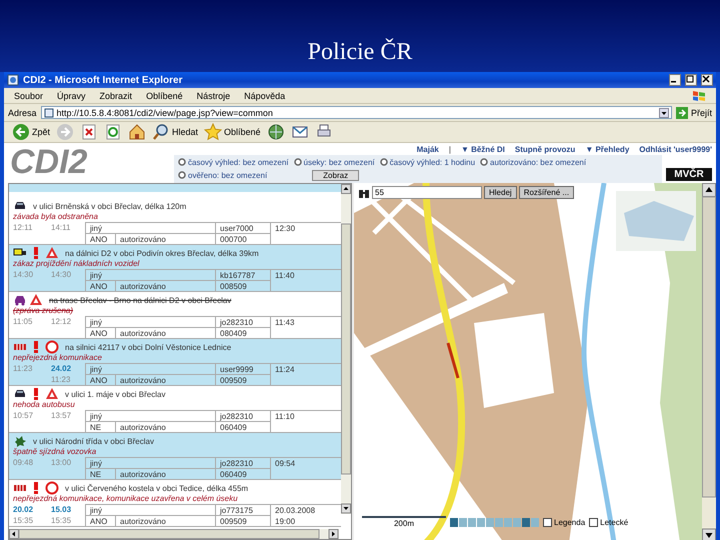  I want to click on menu-item: Oblíbené, so click(164, 95).